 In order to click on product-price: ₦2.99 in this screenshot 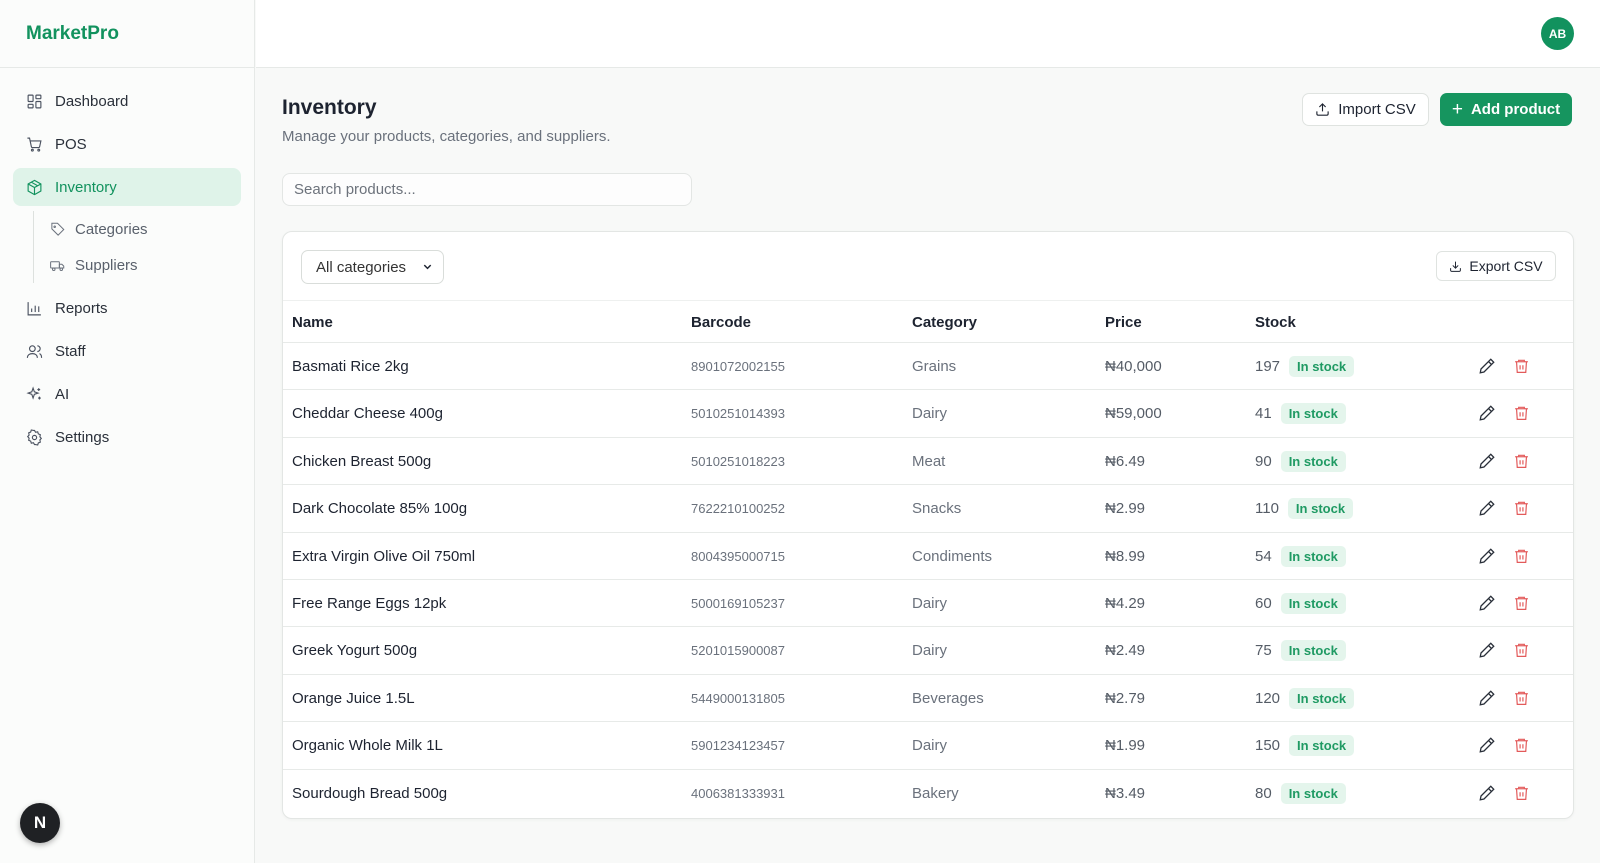, I will do `click(1125, 509)`.